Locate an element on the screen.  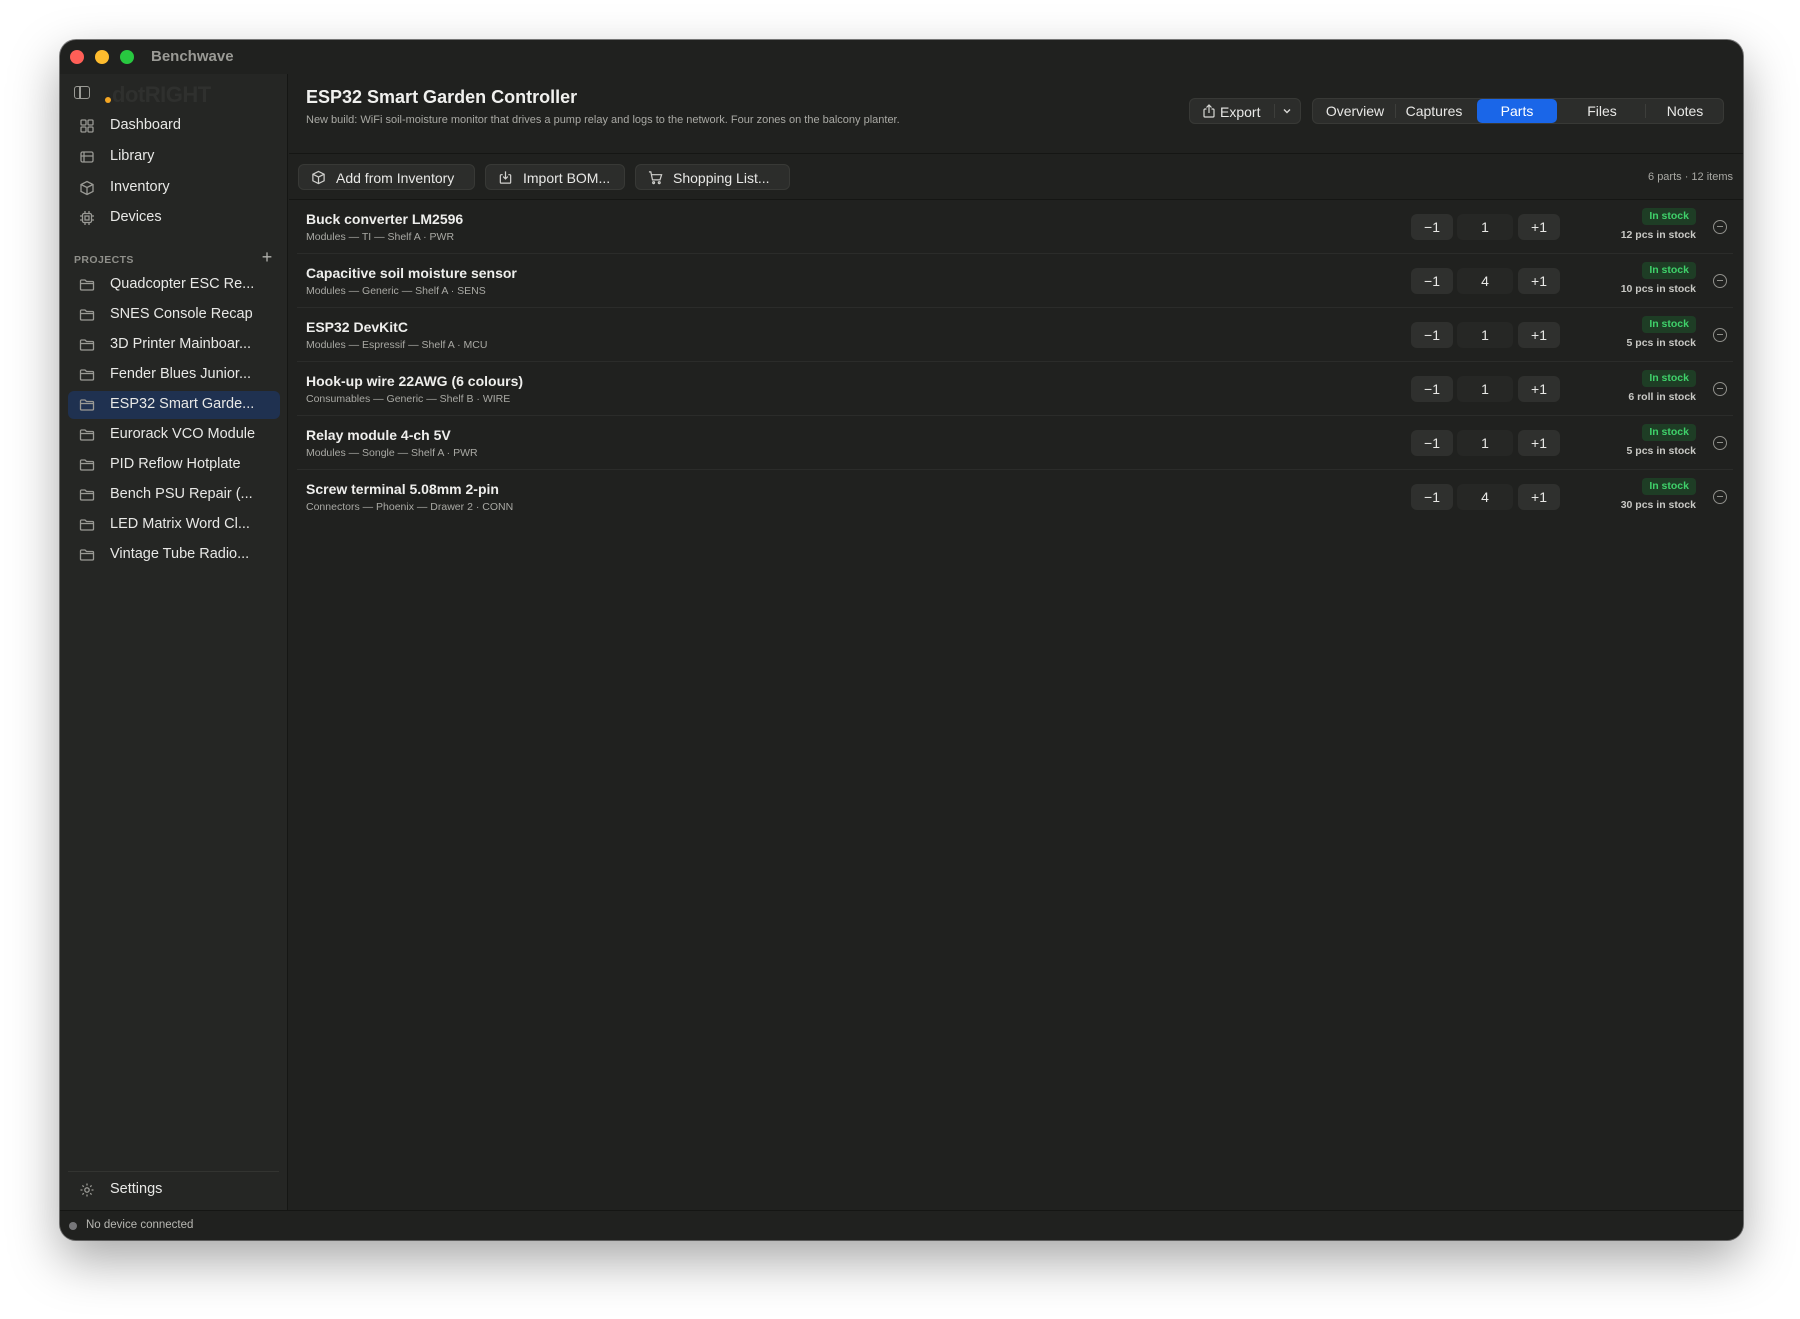
add-project-button: + is located at coordinates (267, 257).